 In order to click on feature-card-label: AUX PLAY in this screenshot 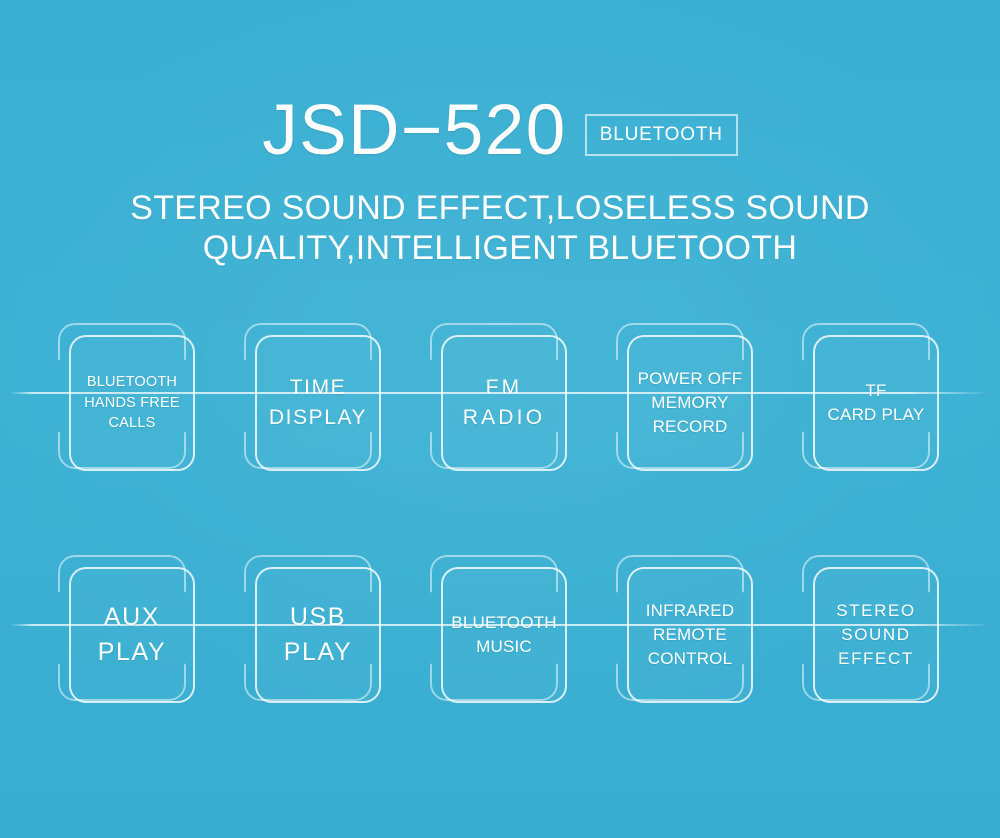, I will do `click(132, 635)`.